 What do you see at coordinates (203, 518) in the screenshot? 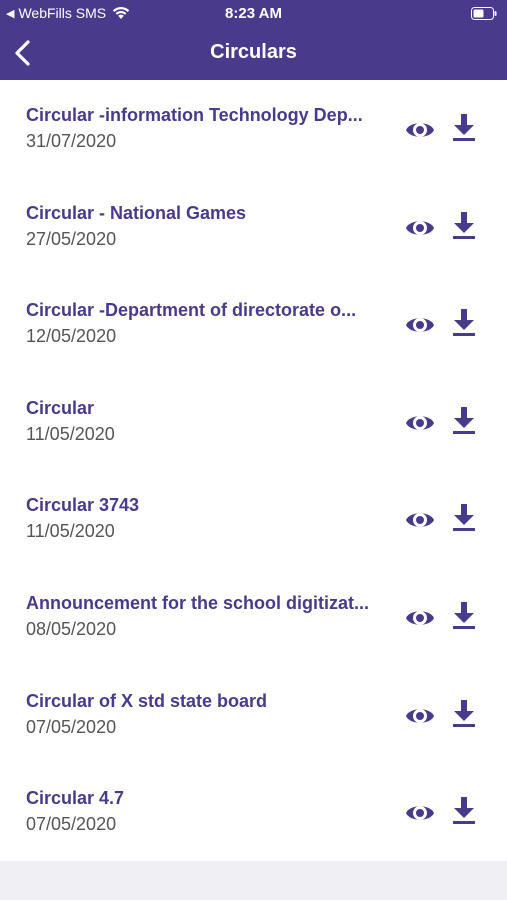
I see `circular-text: Circular 3743 11/05/2020` at bounding box center [203, 518].